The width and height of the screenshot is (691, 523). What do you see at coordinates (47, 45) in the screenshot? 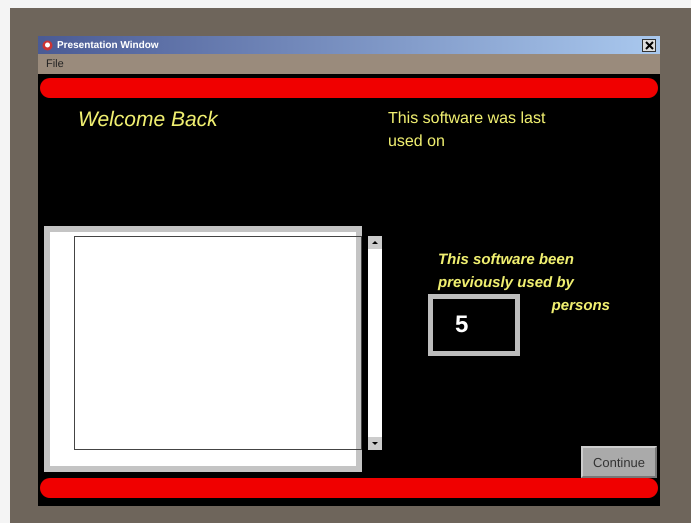
I see `app-icon` at bounding box center [47, 45].